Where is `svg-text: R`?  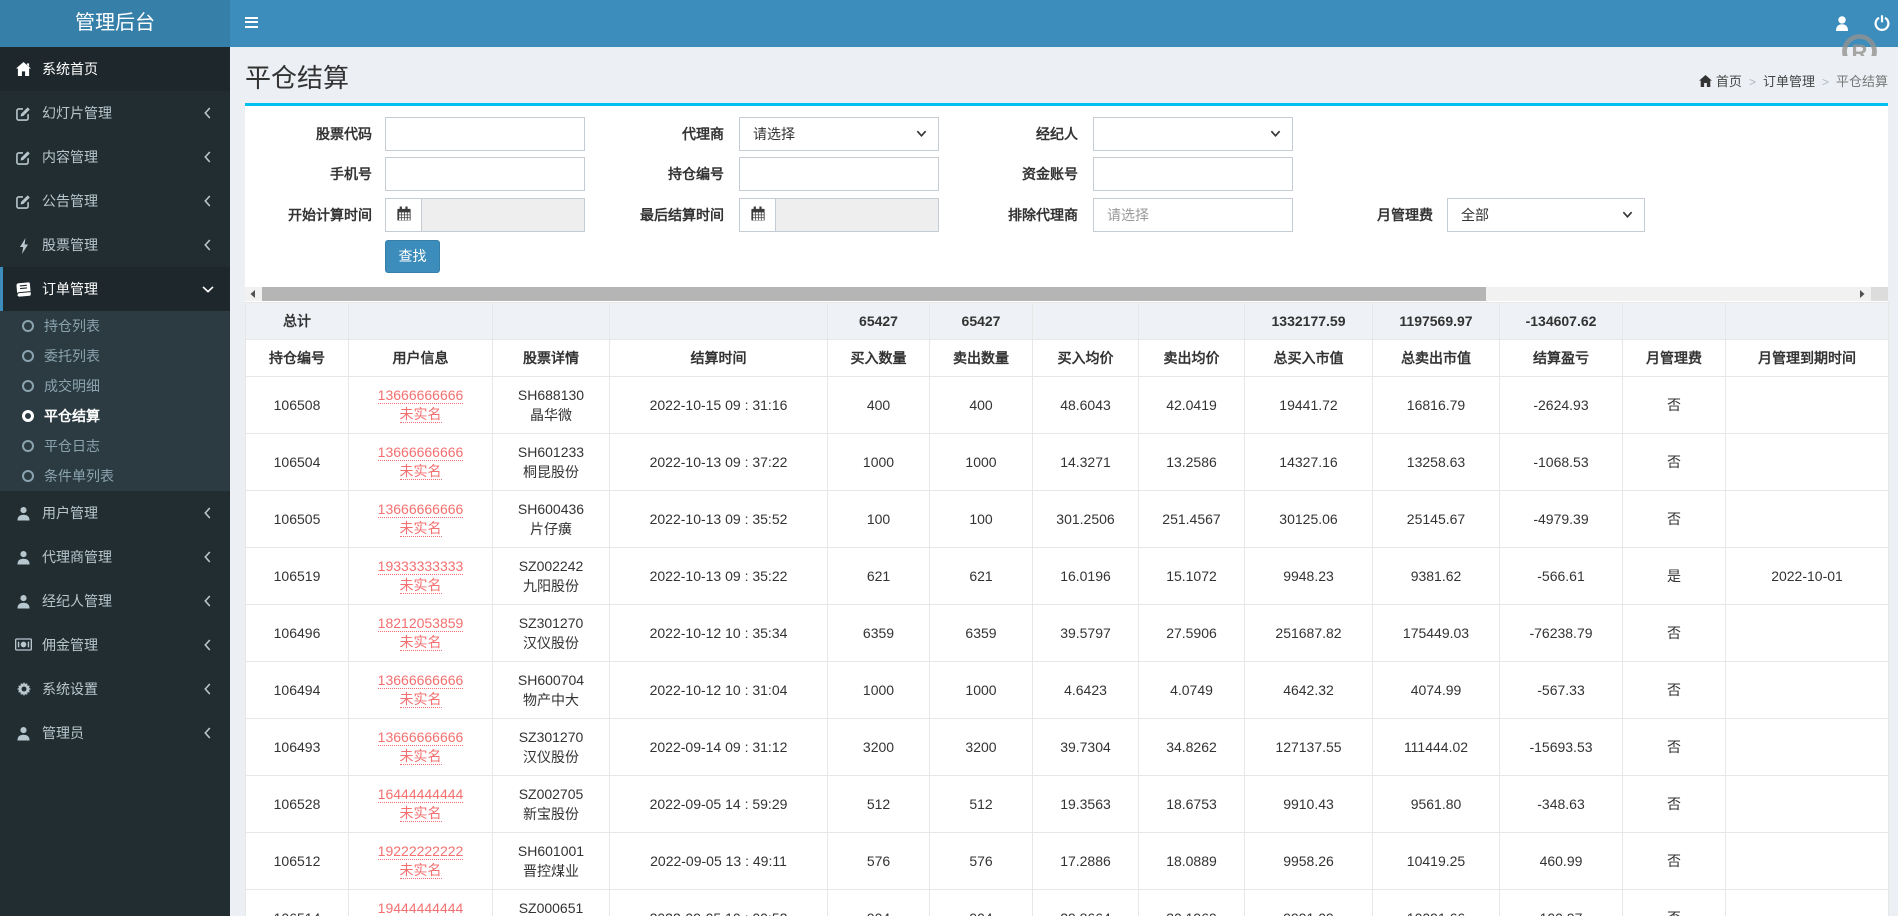 svg-text: R is located at coordinates (1860, 48).